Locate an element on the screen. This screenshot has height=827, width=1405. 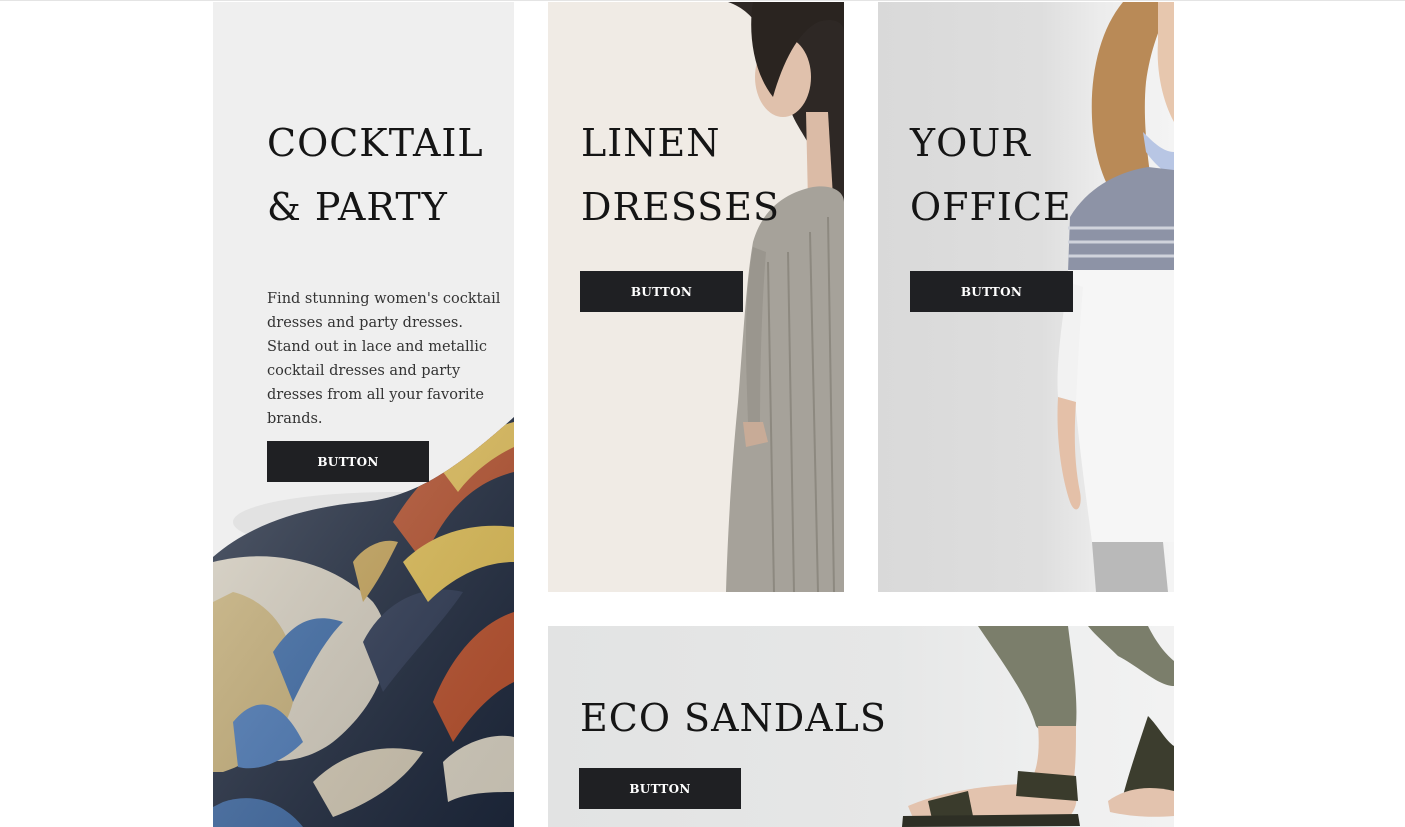
cocktail-title-line2: & PARTY is located at coordinates (357, 207).